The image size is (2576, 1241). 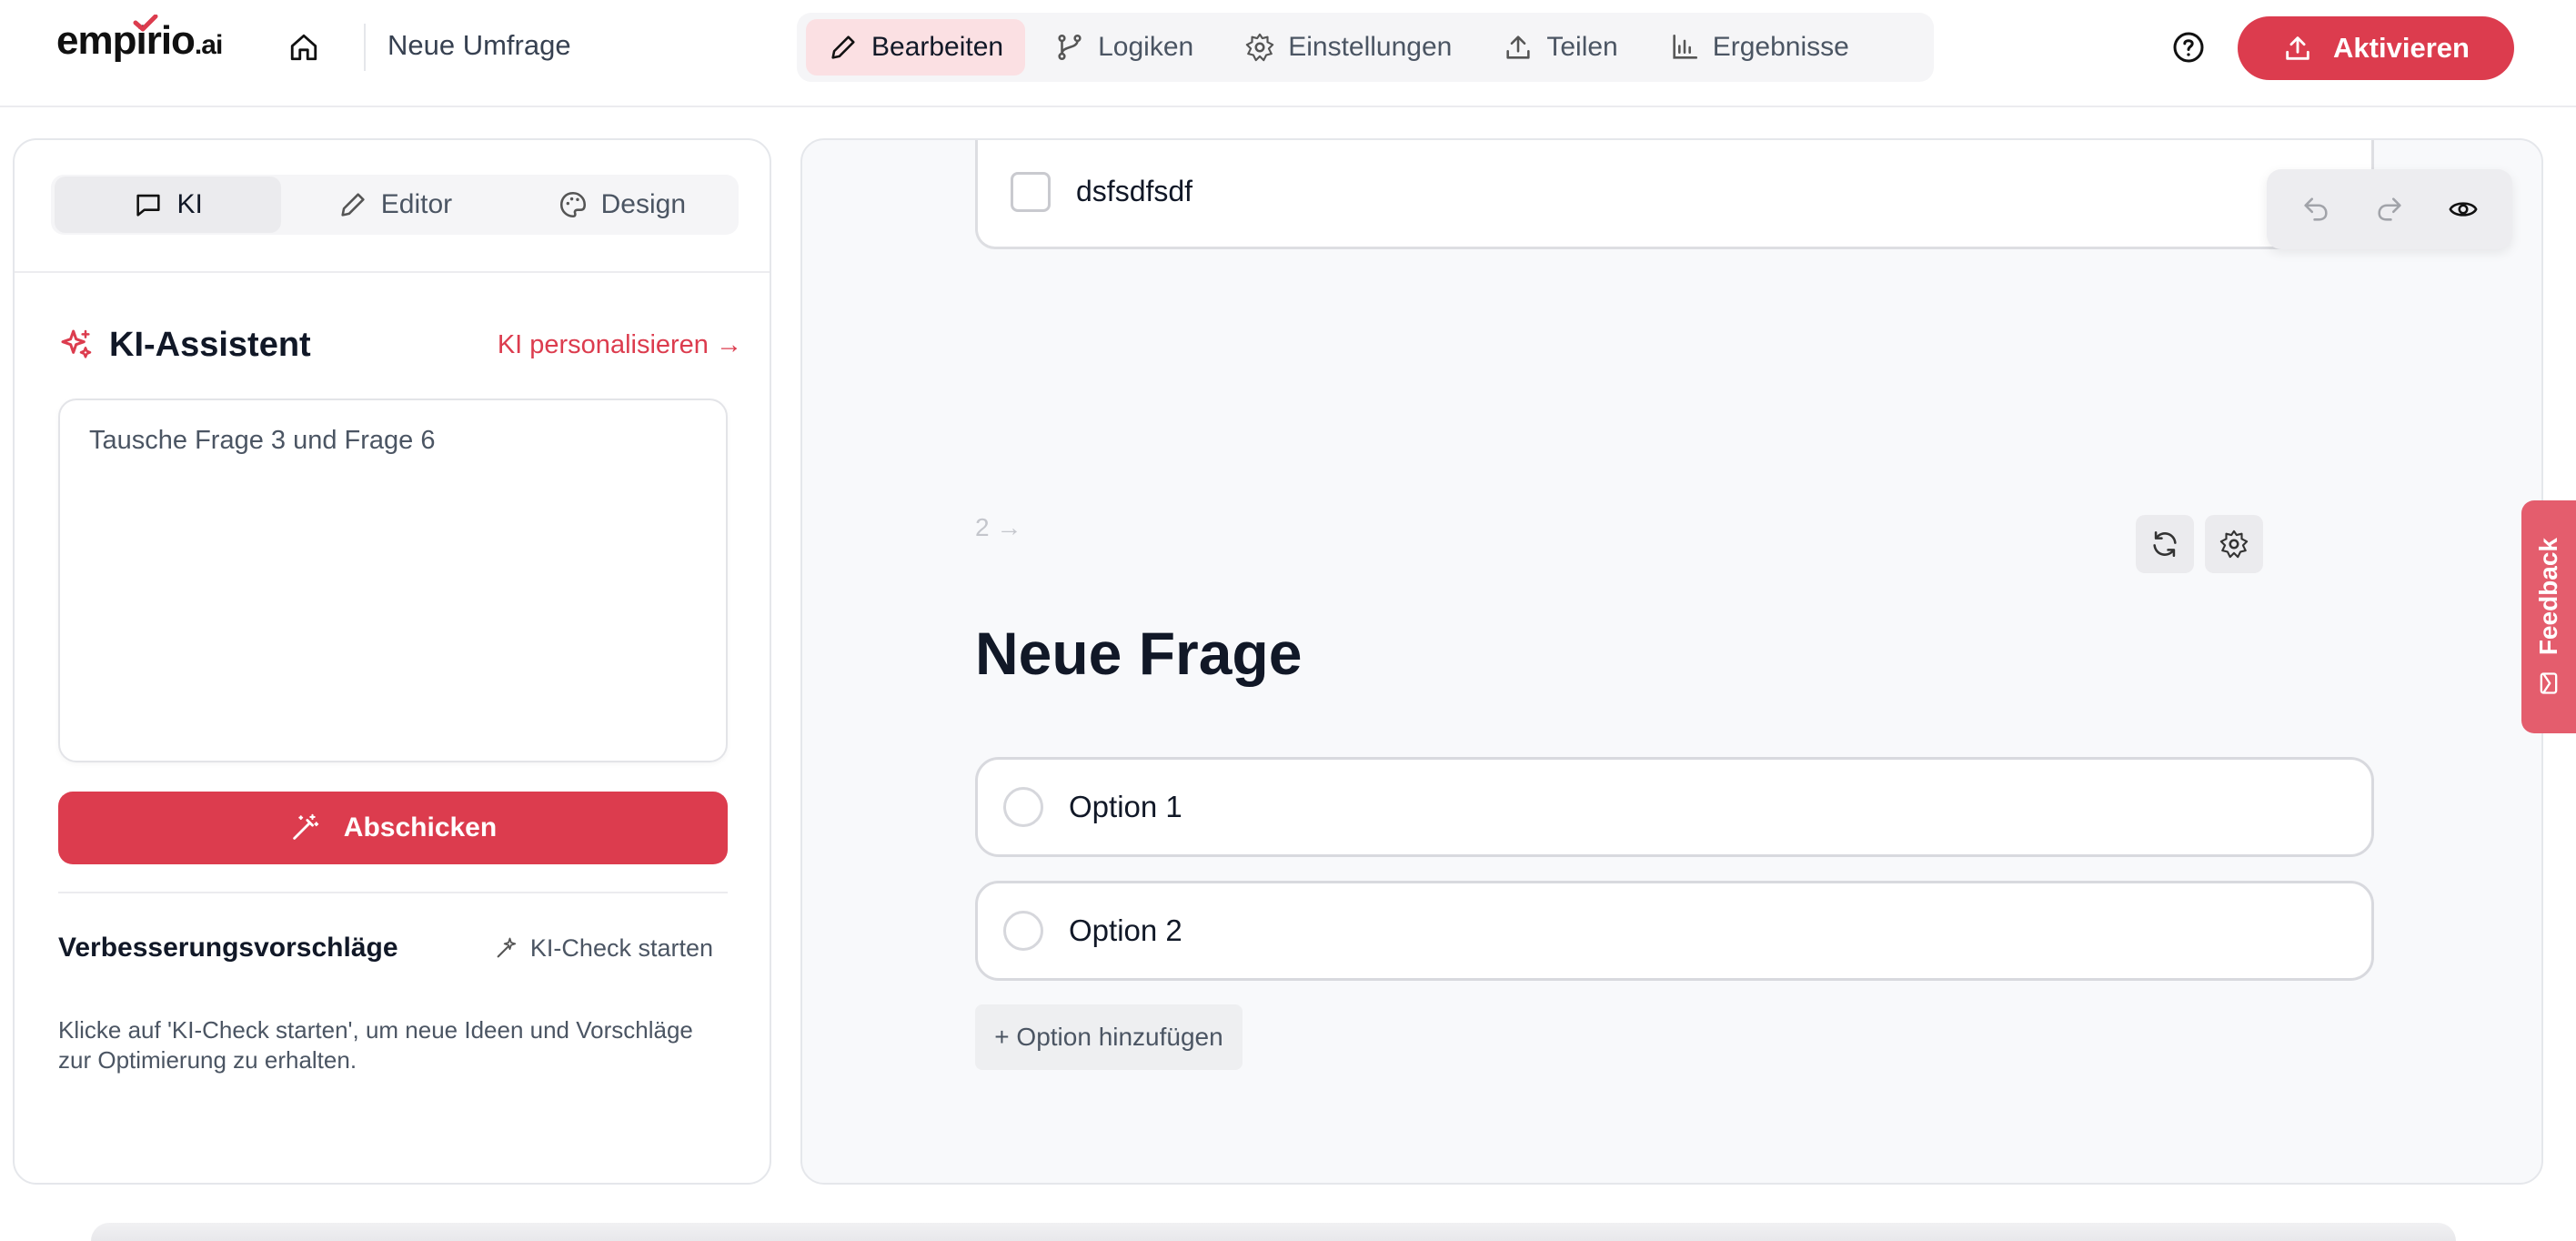 What do you see at coordinates (1031, 191) in the screenshot?
I see `option-checkbox` at bounding box center [1031, 191].